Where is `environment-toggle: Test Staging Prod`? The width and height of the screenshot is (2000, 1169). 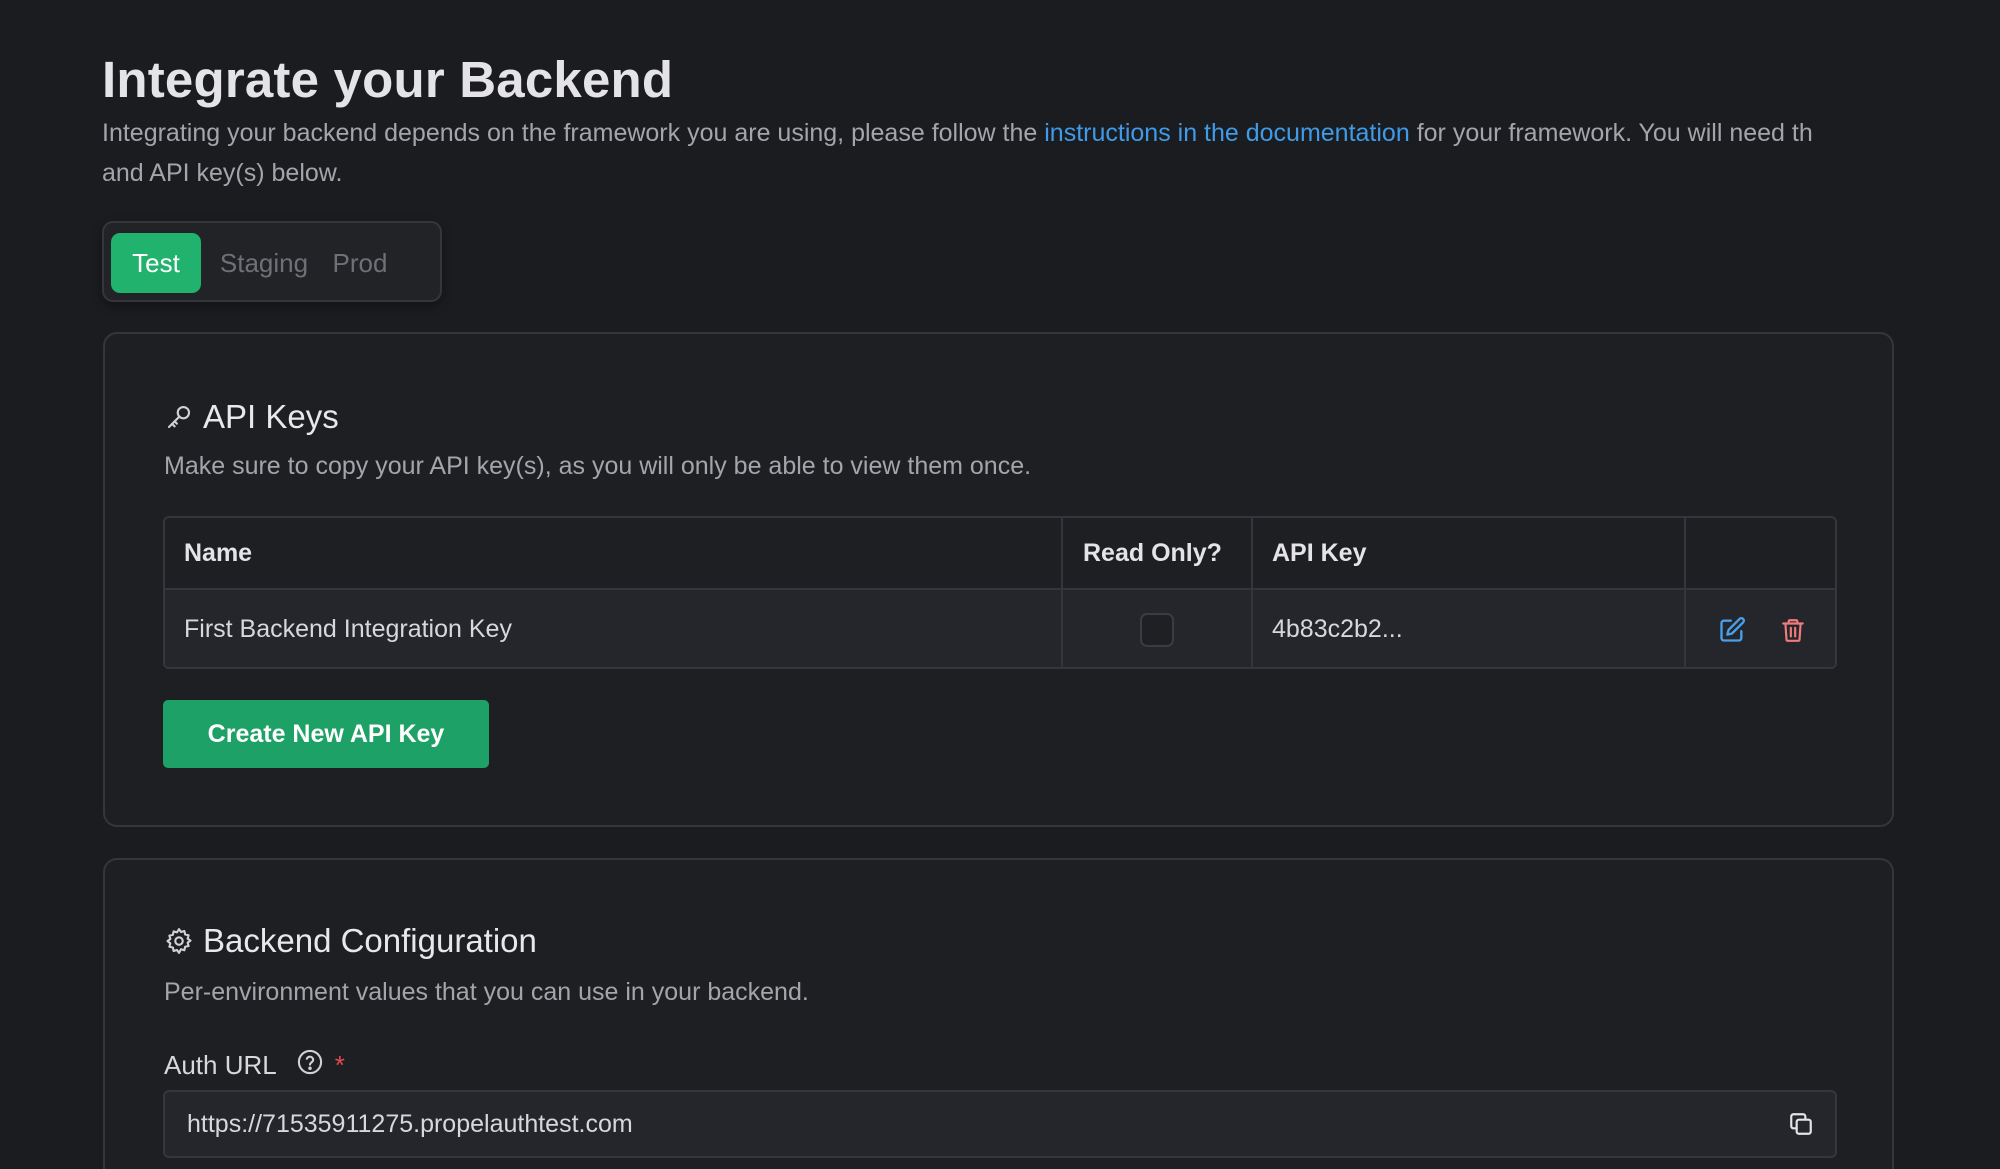 environment-toggle: Test Staging Prod is located at coordinates (272, 261).